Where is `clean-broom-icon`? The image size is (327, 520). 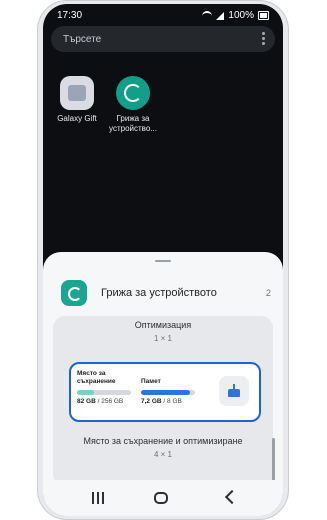
clean-broom-icon is located at coordinates (234, 391).